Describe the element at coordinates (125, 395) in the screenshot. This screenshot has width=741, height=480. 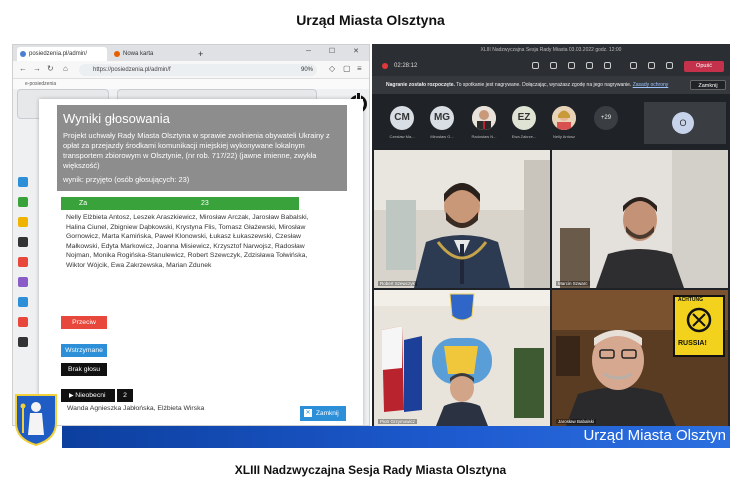
I see `absent-count: 2` at that location.